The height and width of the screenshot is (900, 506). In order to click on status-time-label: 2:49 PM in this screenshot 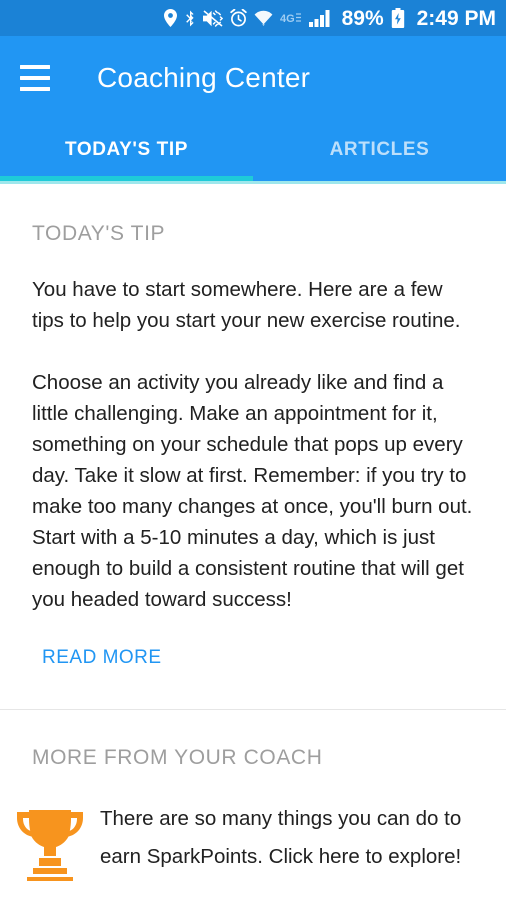, I will do `click(456, 18)`.